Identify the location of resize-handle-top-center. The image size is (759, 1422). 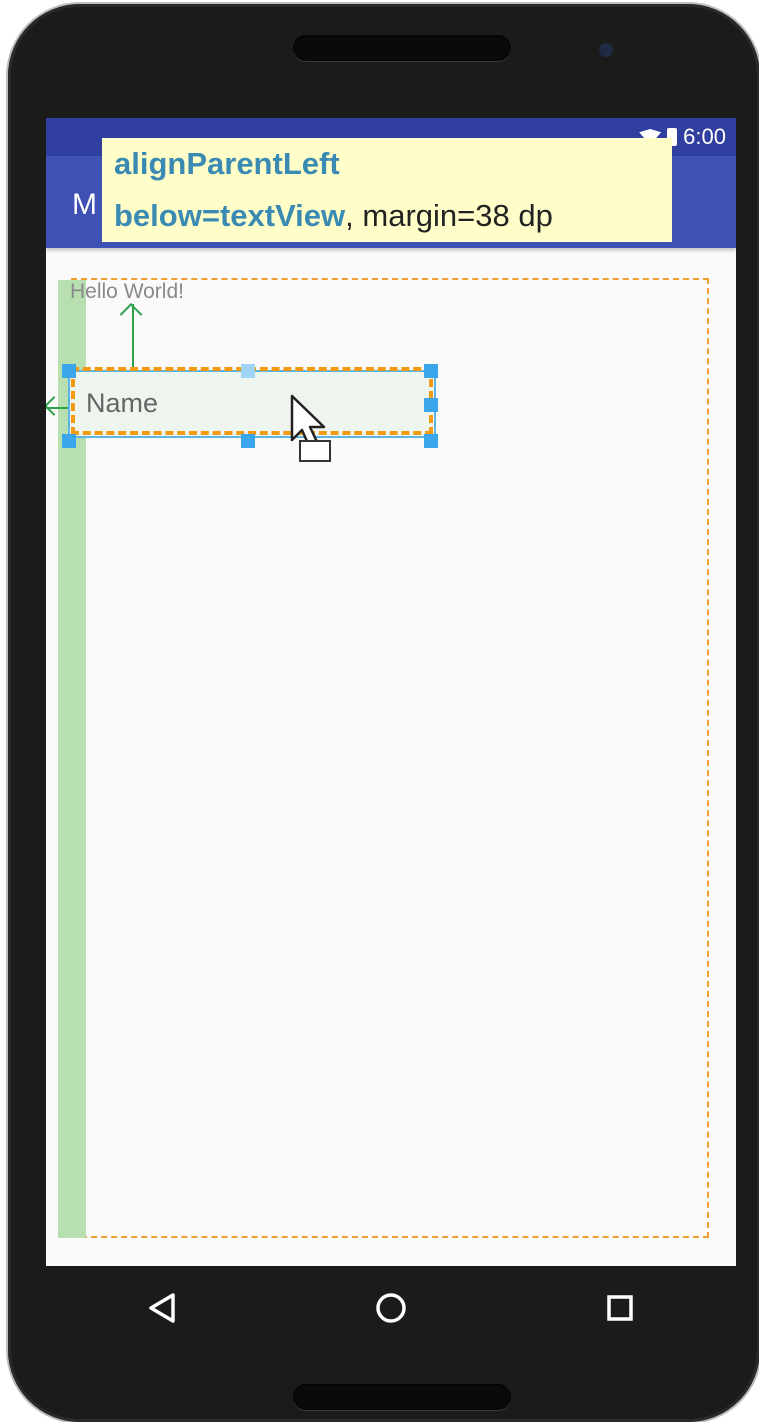
(248, 371).